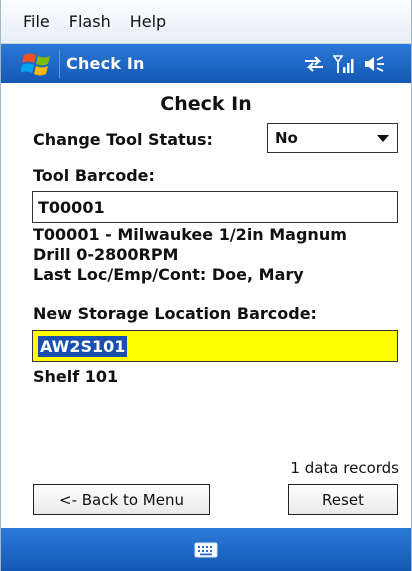  Describe the element at coordinates (36, 21) in the screenshot. I see `menu-file: File` at that location.